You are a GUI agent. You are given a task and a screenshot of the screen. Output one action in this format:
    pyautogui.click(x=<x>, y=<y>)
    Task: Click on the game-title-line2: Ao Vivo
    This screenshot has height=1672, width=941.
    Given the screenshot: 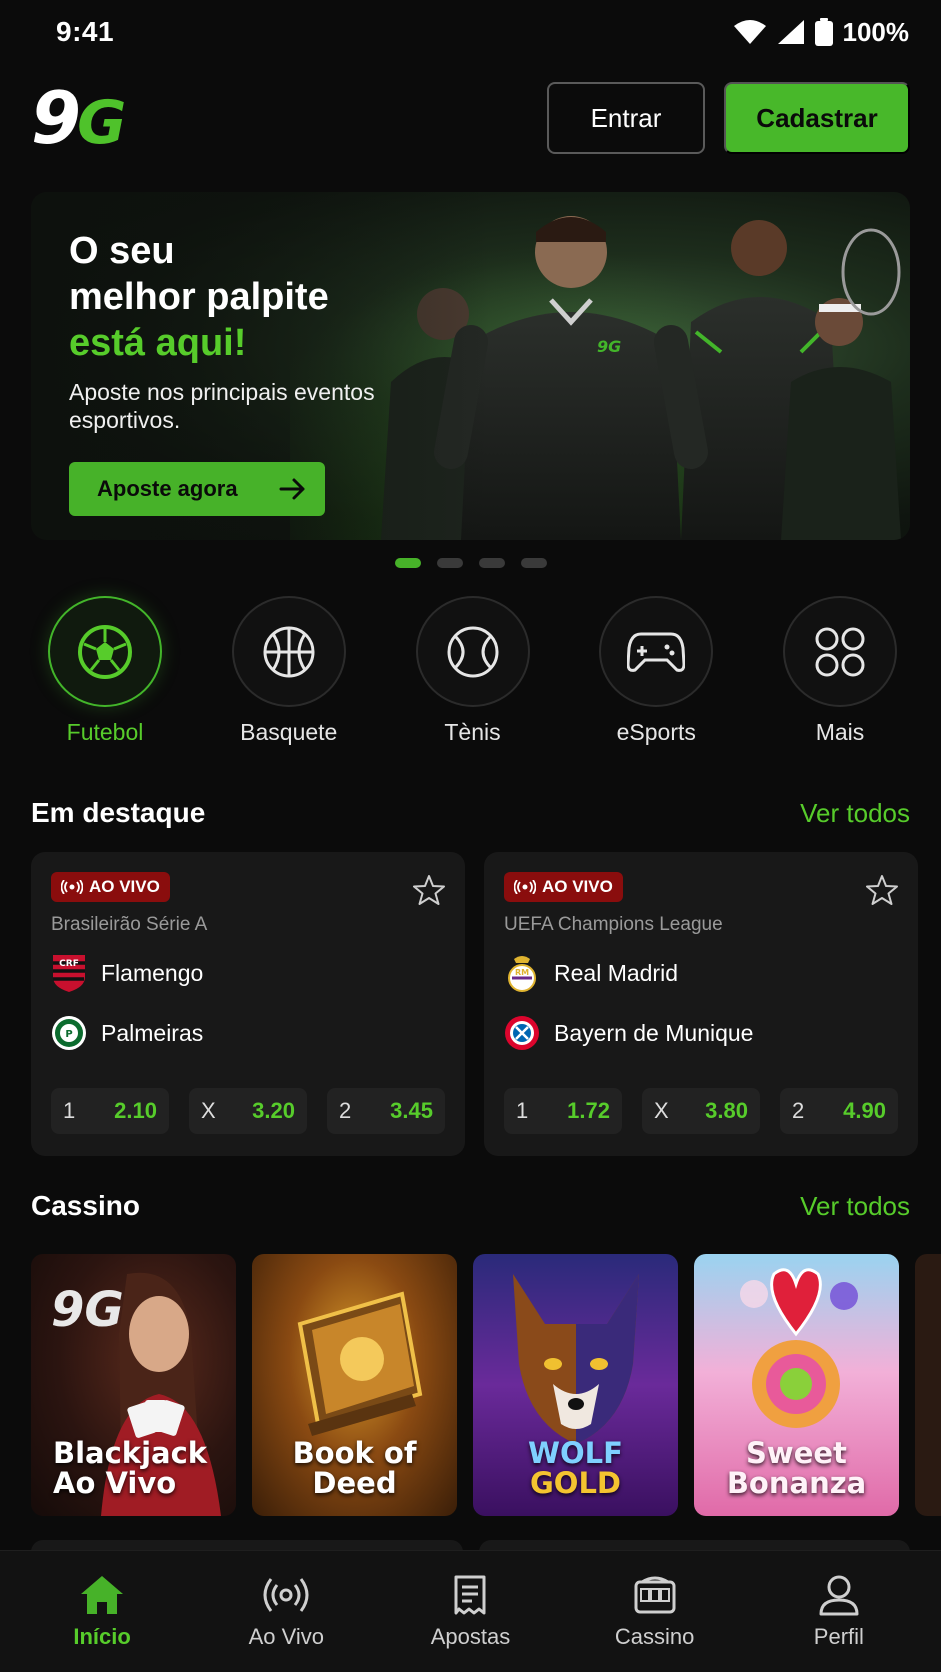 What is the action you would take?
    pyautogui.click(x=115, y=1483)
    